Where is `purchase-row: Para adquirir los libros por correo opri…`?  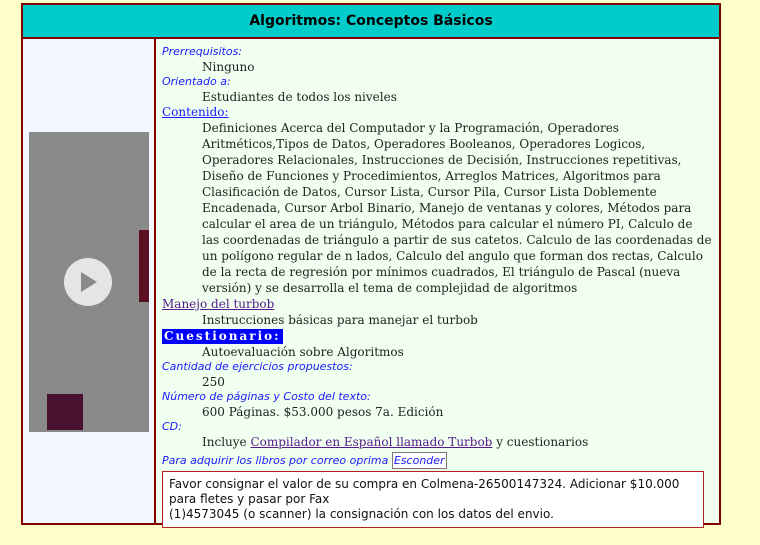 purchase-row: Para adquirir los libros por correo opri… is located at coordinates (437, 460).